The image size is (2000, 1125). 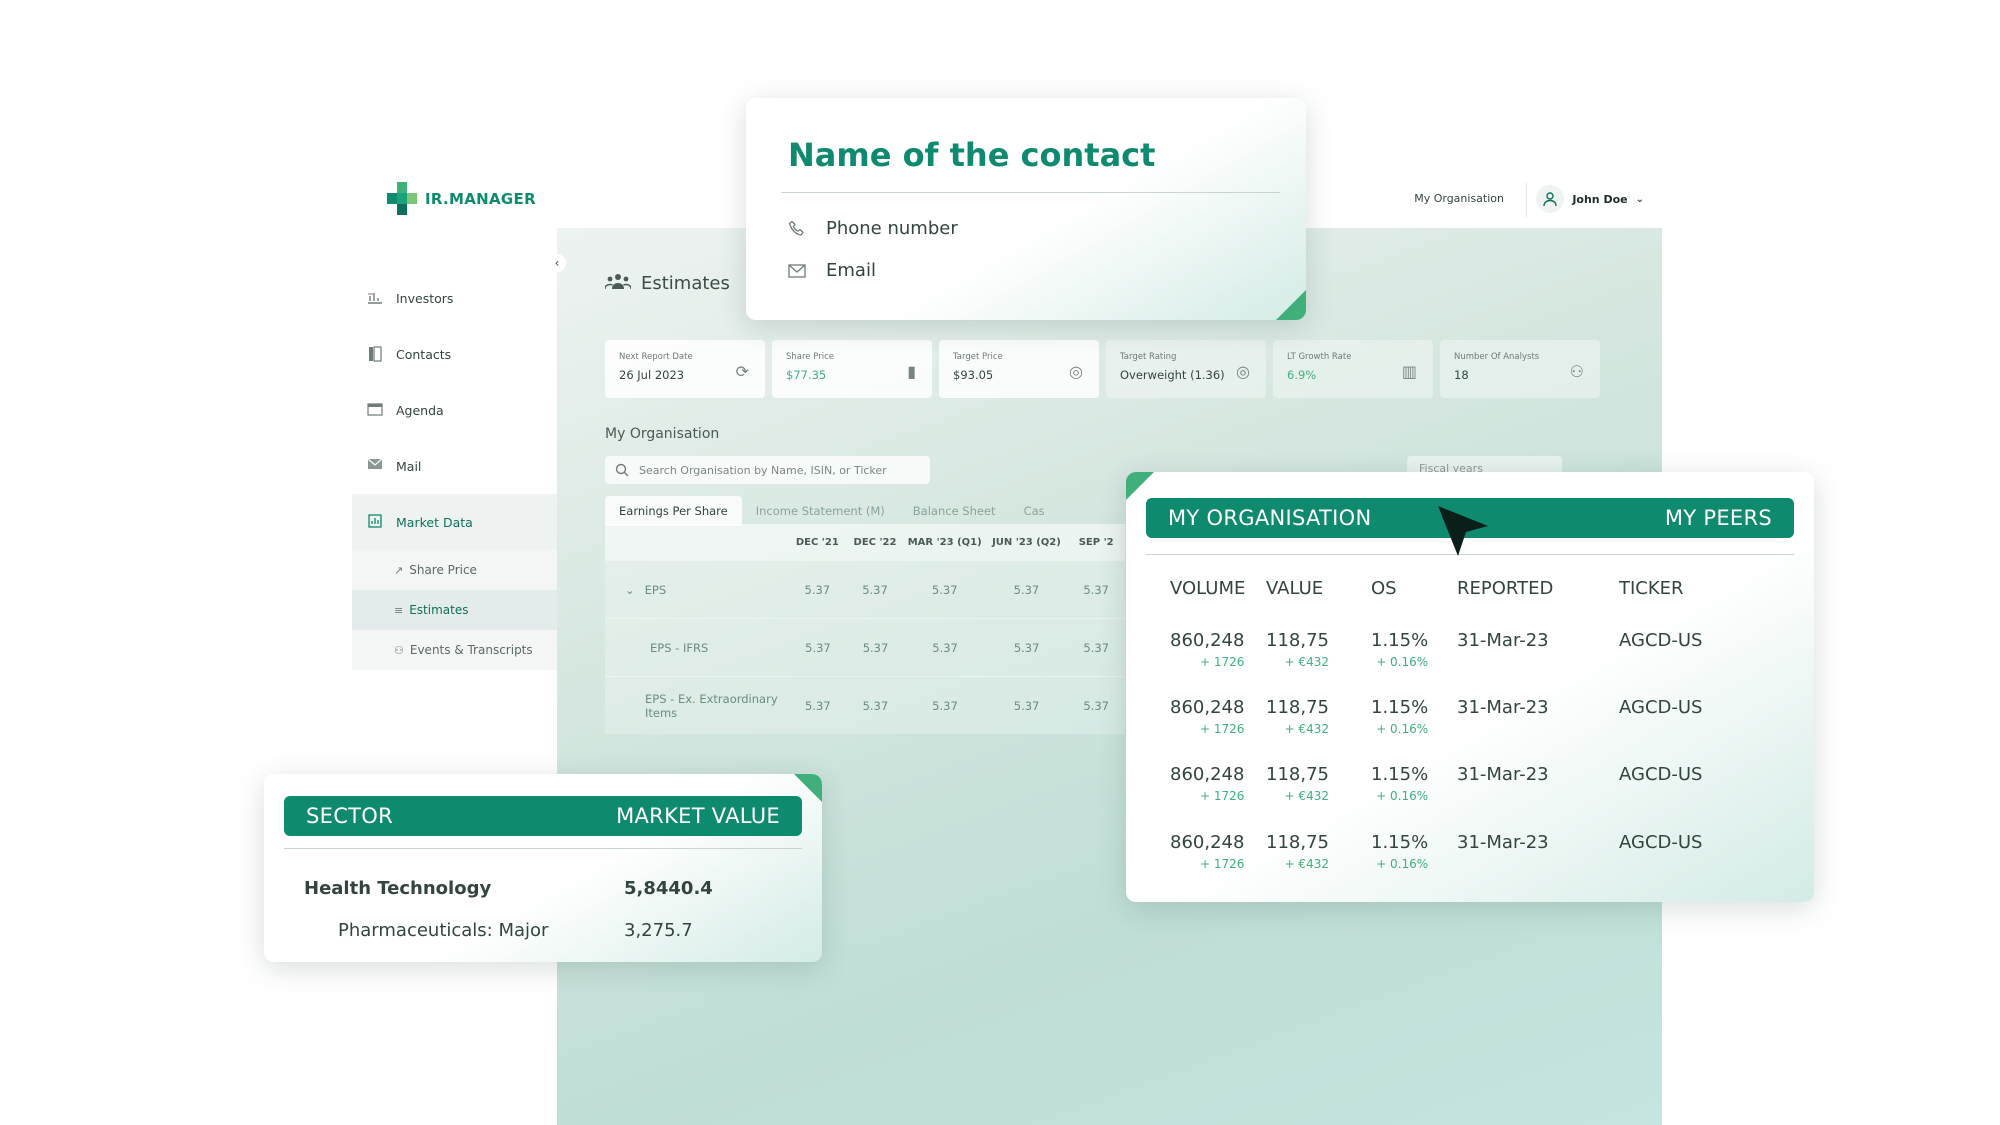 I want to click on kpi-label: LT Growth Rate, so click(x=1319, y=357).